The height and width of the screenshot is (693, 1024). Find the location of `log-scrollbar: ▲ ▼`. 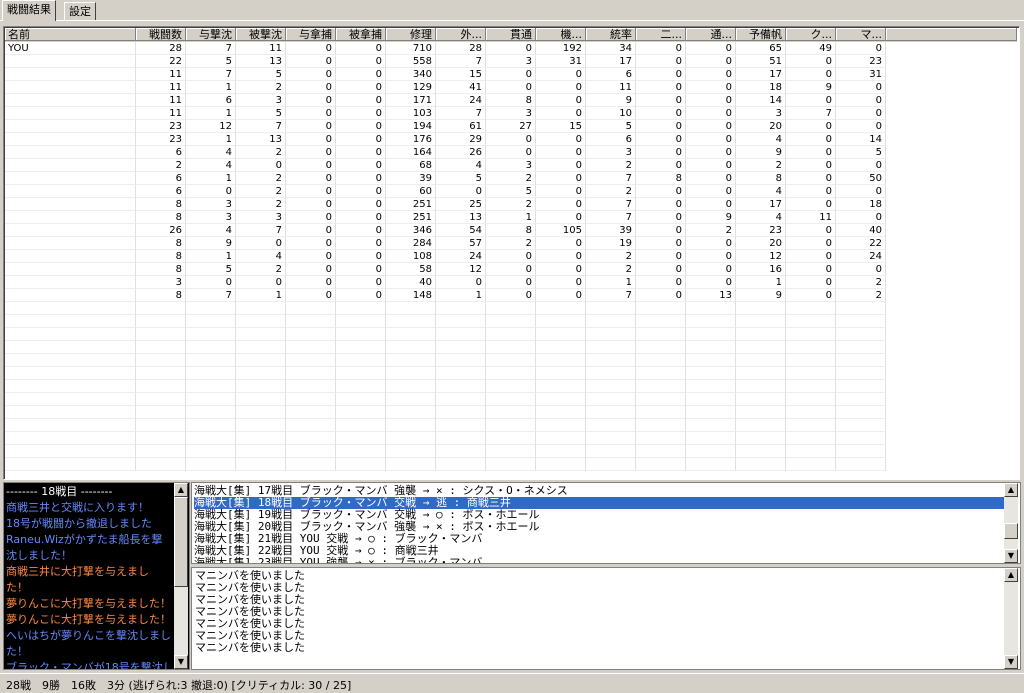

log-scrollbar: ▲ ▼ is located at coordinates (181, 576).